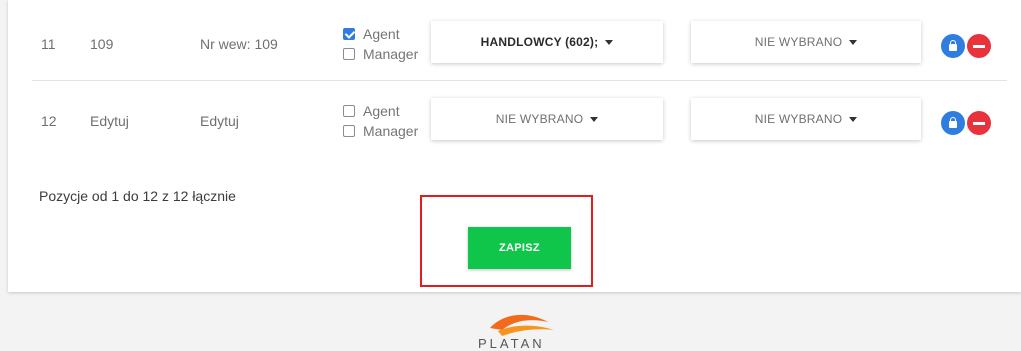  Describe the element at coordinates (523, 328) in the screenshot. I see `platan-logo: PLATAN` at that location.